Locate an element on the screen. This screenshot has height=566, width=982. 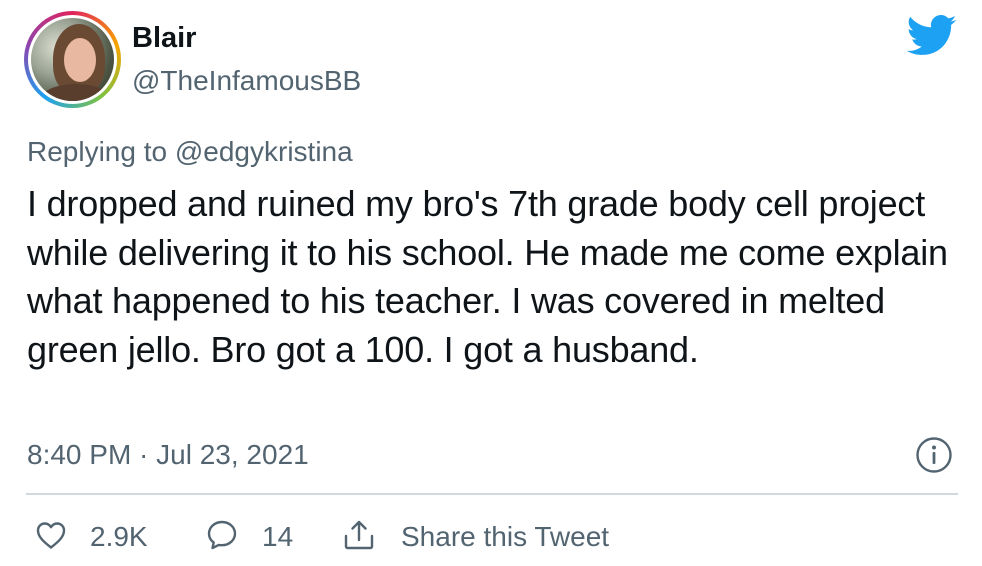
info-icon is located at coordinates (934, 455).